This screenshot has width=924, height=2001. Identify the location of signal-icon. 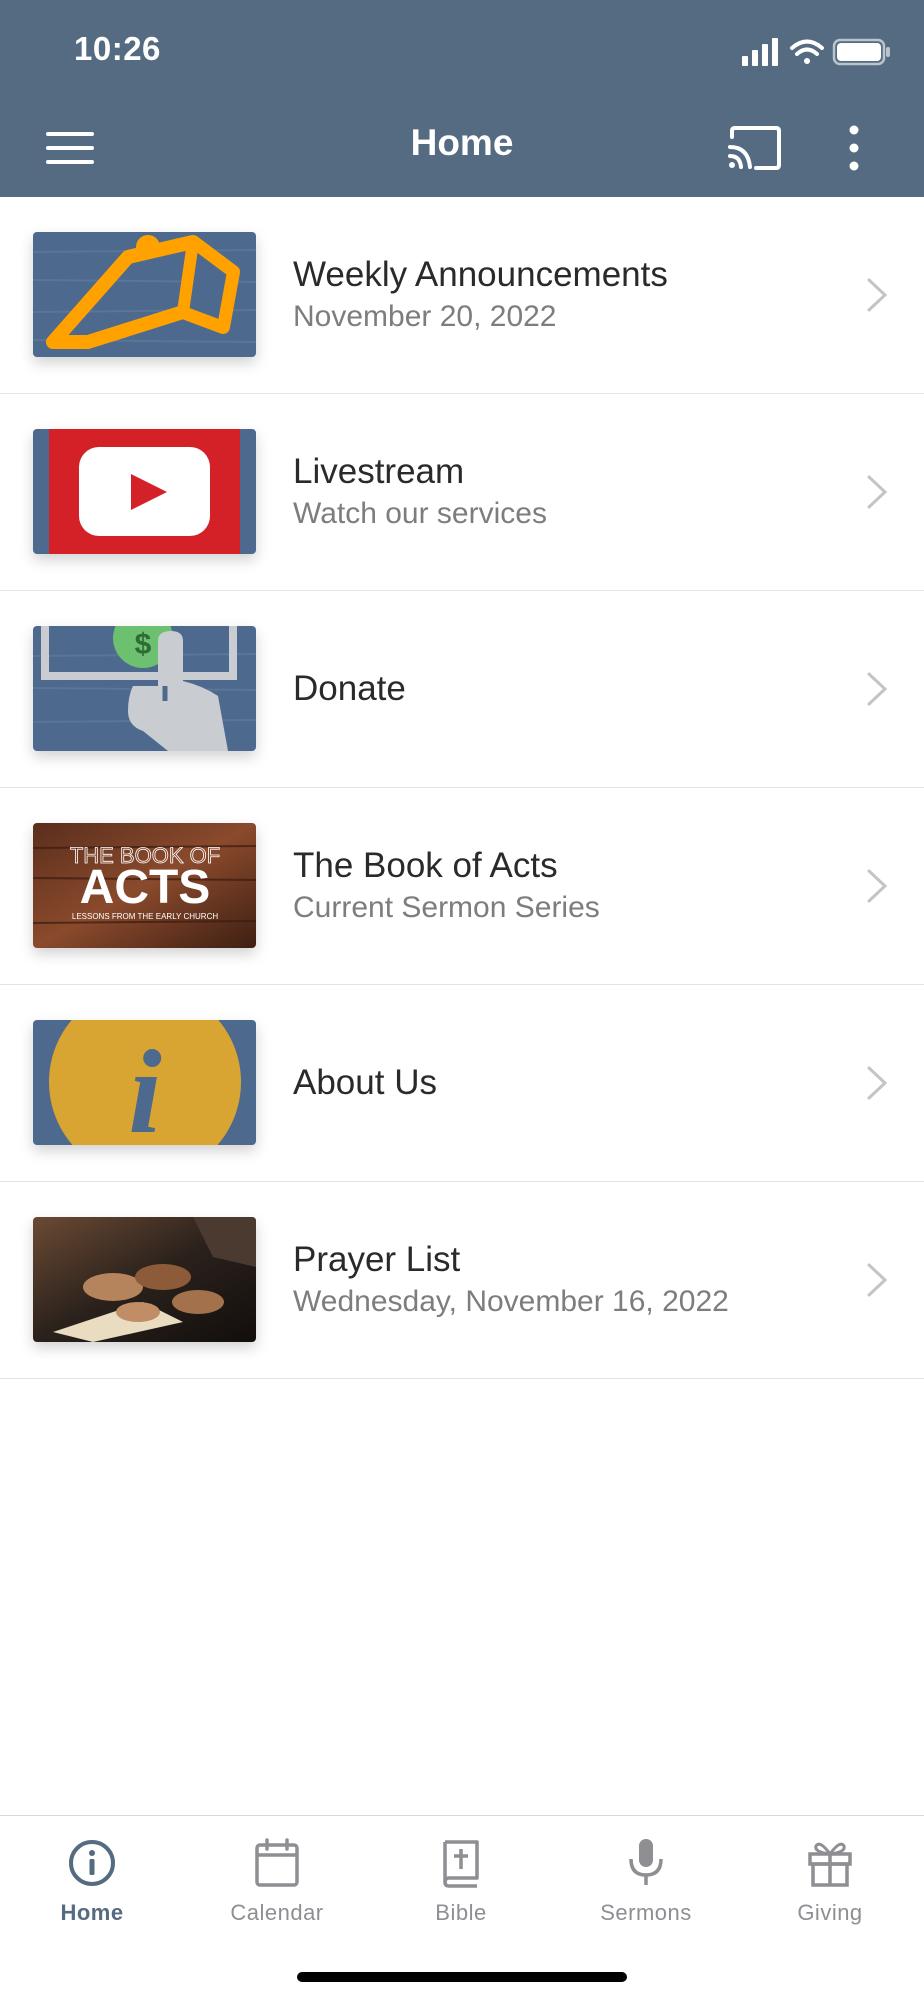
(760, 52).